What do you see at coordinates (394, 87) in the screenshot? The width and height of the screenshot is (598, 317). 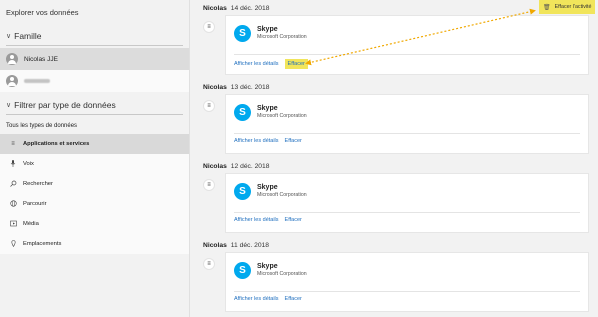 I see `day-header: Nicolas 13 déc. 2018` at bounding box center [394, 87].